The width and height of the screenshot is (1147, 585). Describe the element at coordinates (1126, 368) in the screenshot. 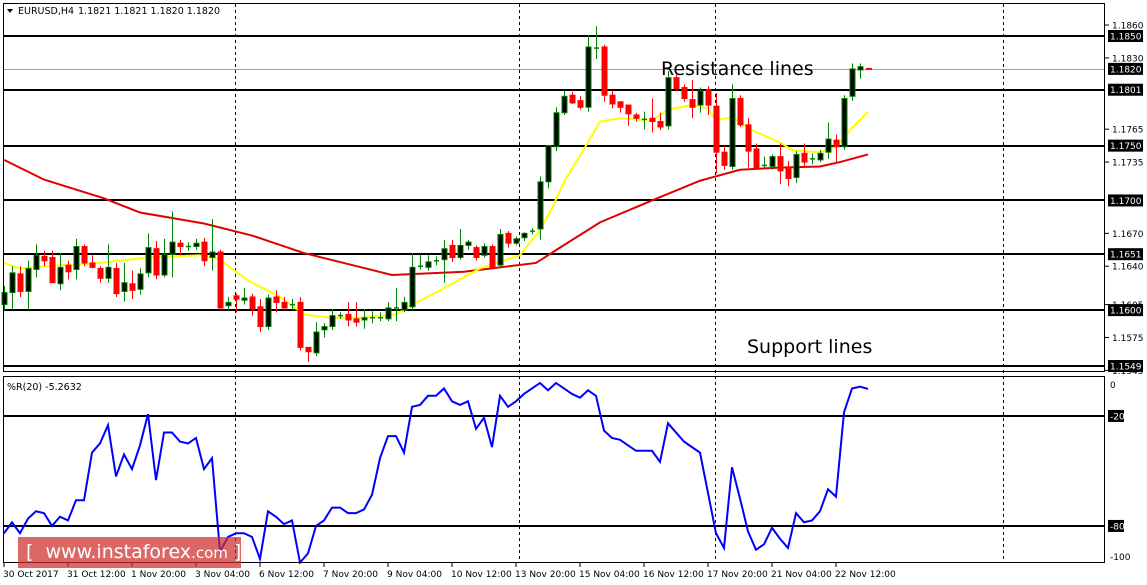

I see `level-label: 1.1549` at that location.